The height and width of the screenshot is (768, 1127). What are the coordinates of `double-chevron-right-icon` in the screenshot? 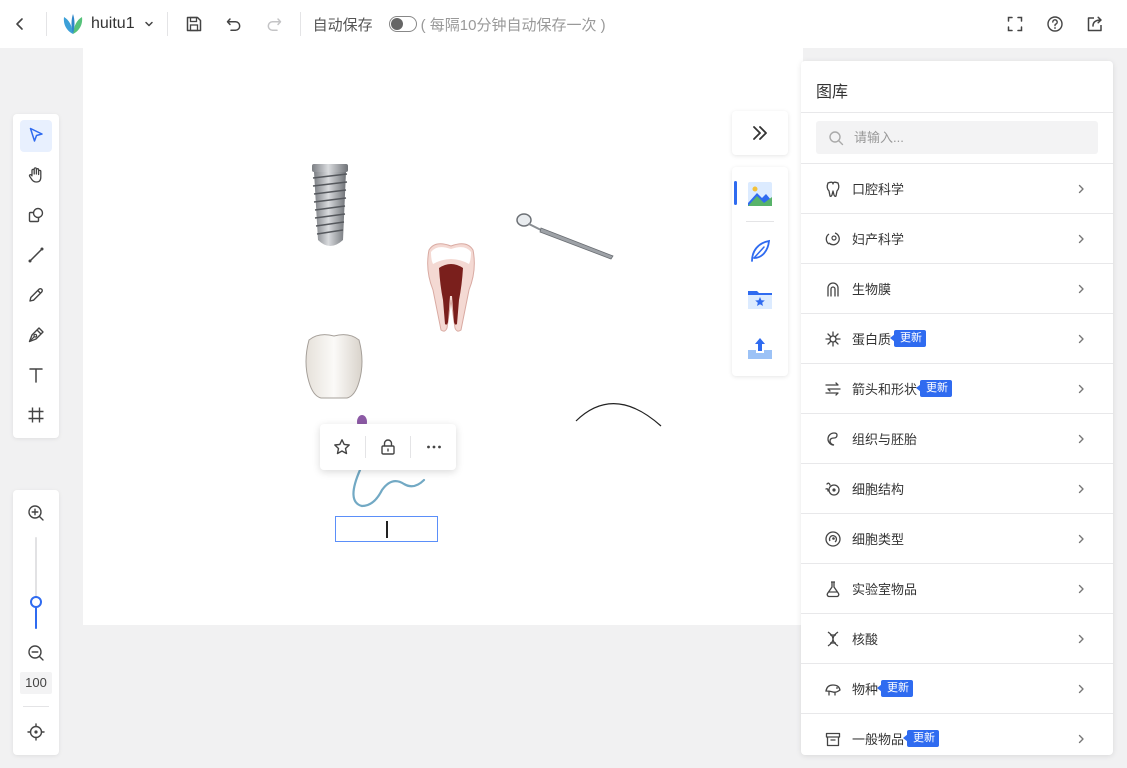 It's located at (760, 133).